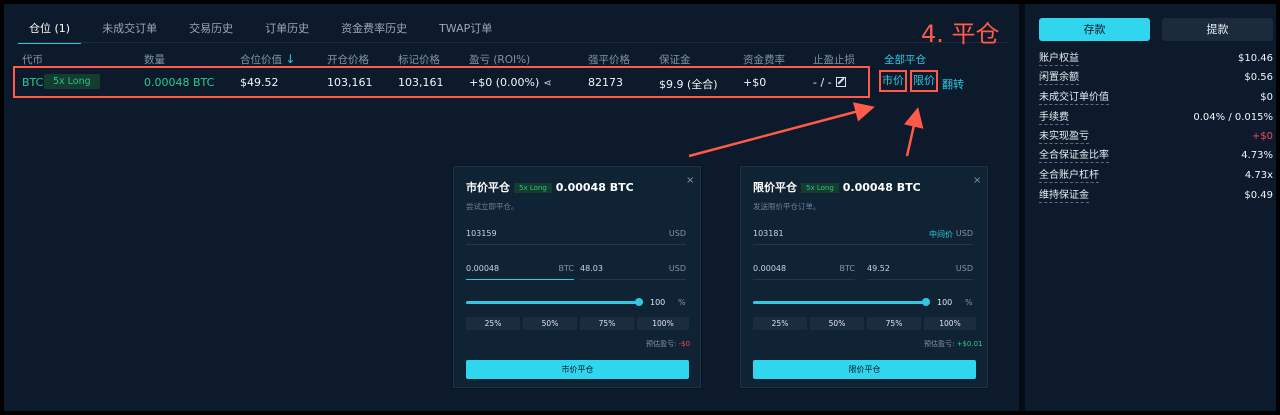 This screenshot has height=415, width=1280. What do you see at coordinates (465, 32) in the screenshot?
I see `tab-twap-orders: TWAP订单` at bounding box center [465, 32].